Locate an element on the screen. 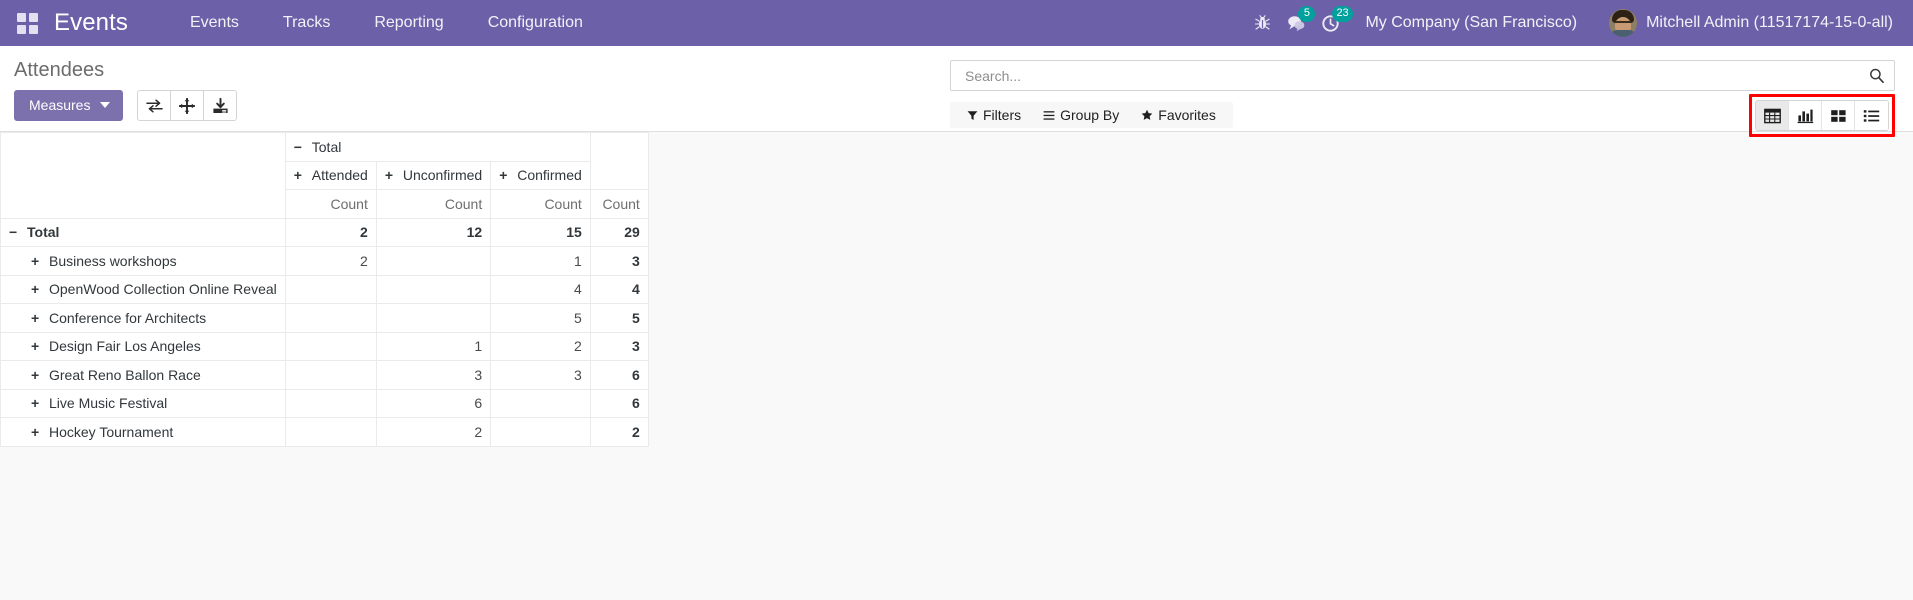  row-toggle-icon: − is located at coordinates (15, 232).